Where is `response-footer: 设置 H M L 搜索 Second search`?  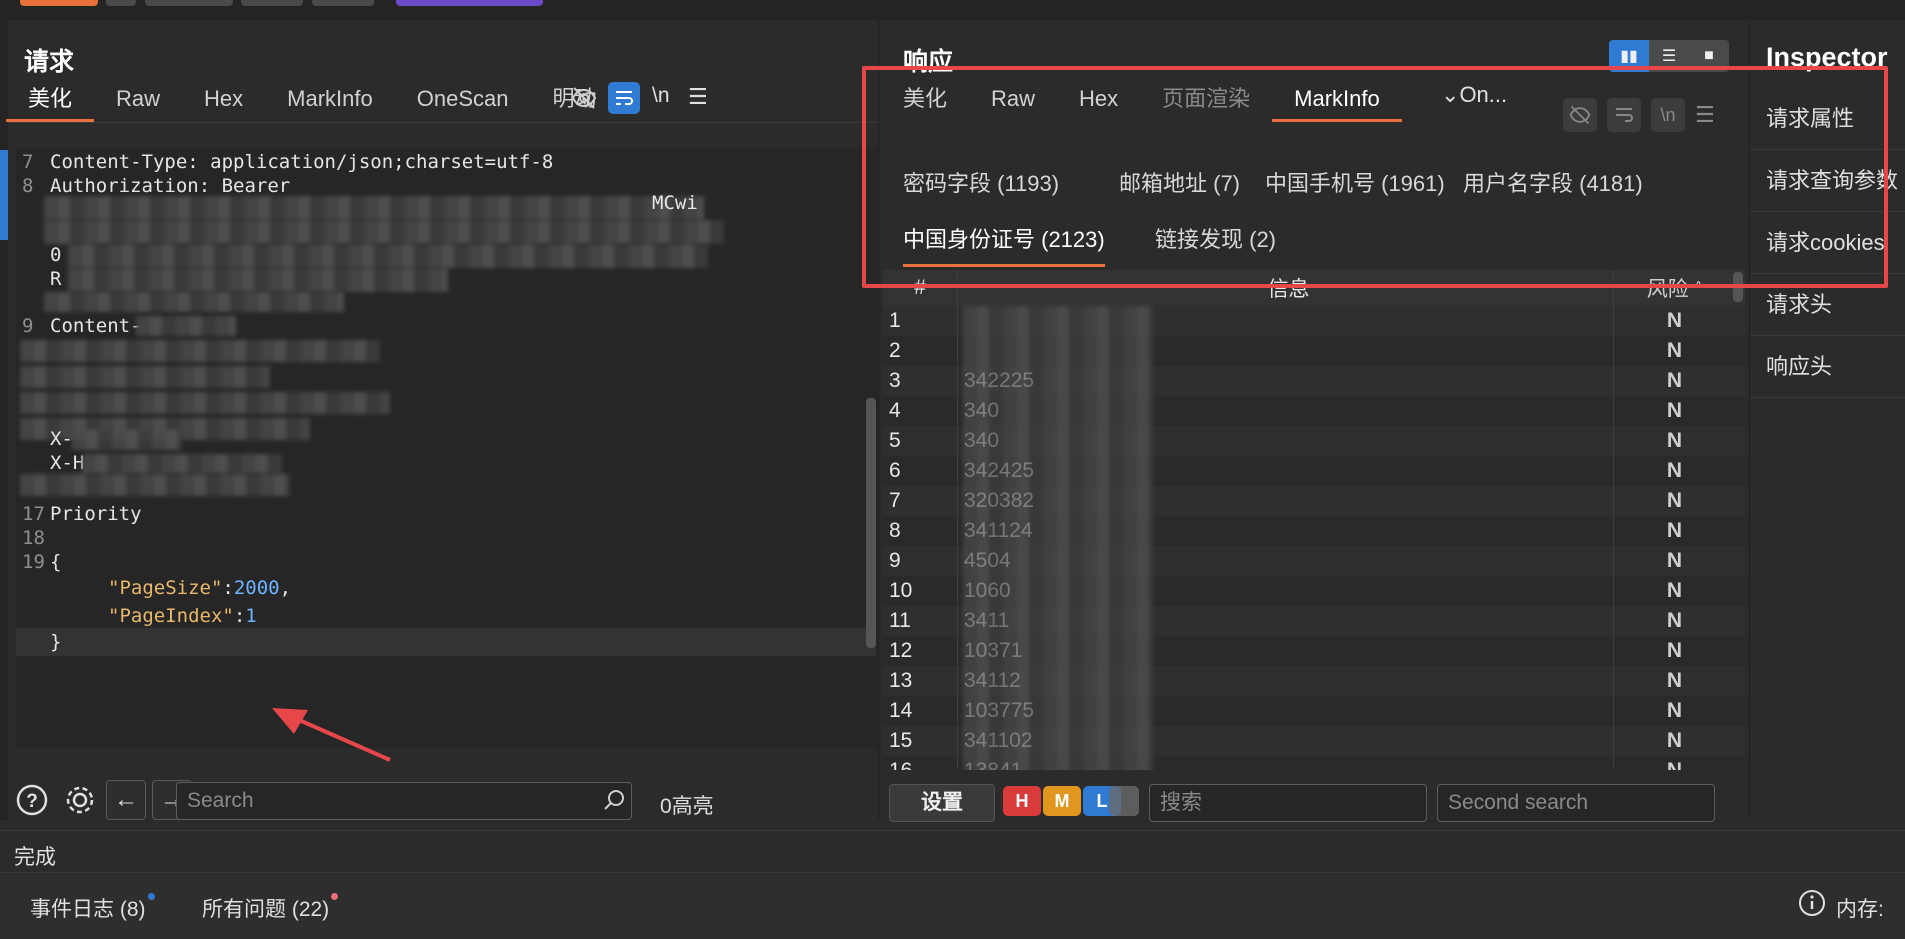
response-footer: 设置 H M L 搜索 Second search is located at coordinates (1314, 802).